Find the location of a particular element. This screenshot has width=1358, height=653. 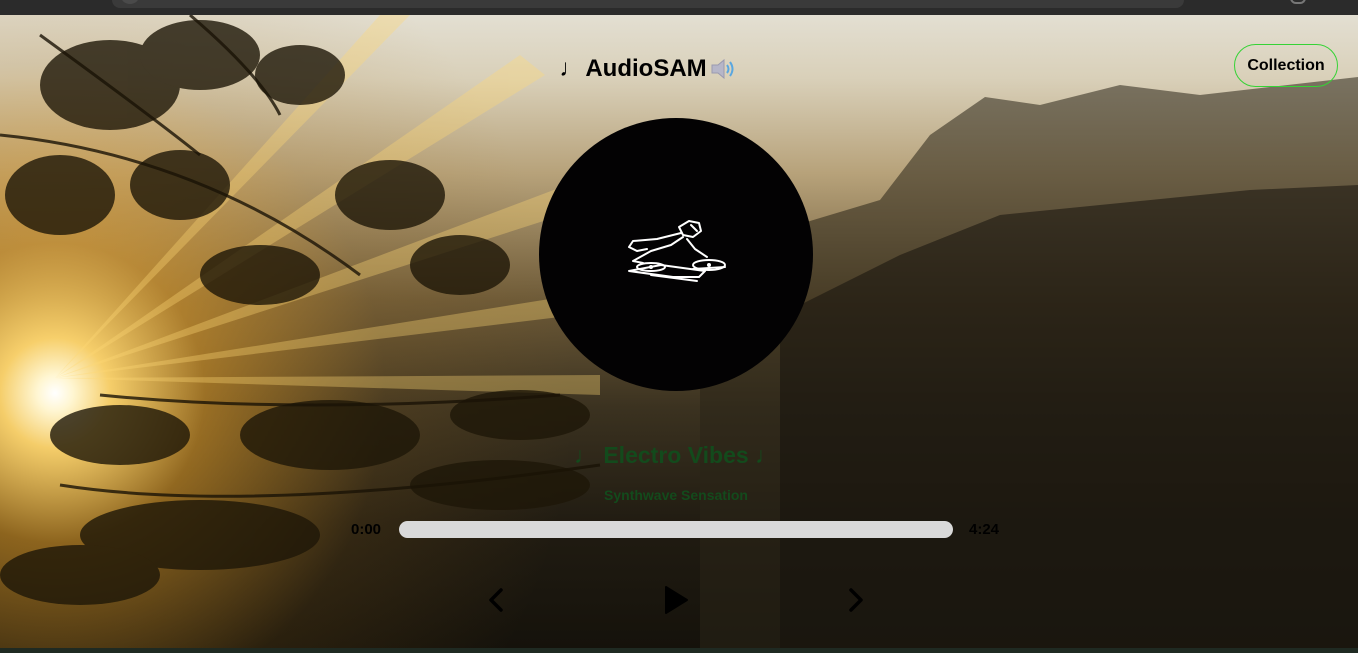

previous-button is located at coordinates (496, 600).